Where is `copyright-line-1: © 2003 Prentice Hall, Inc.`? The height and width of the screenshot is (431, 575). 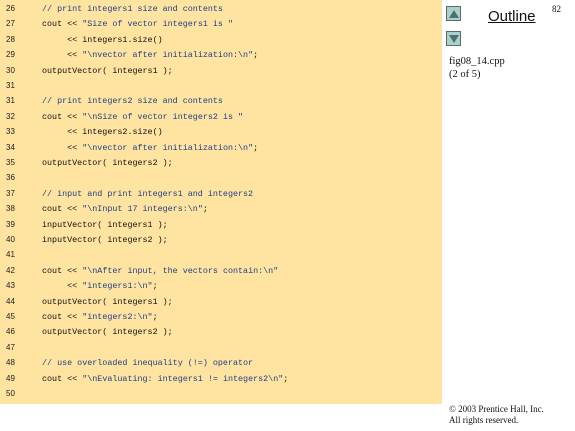 copyright-line-1: © 2003 Prentice Hall, Inc. is located at coordinates (496, 409).